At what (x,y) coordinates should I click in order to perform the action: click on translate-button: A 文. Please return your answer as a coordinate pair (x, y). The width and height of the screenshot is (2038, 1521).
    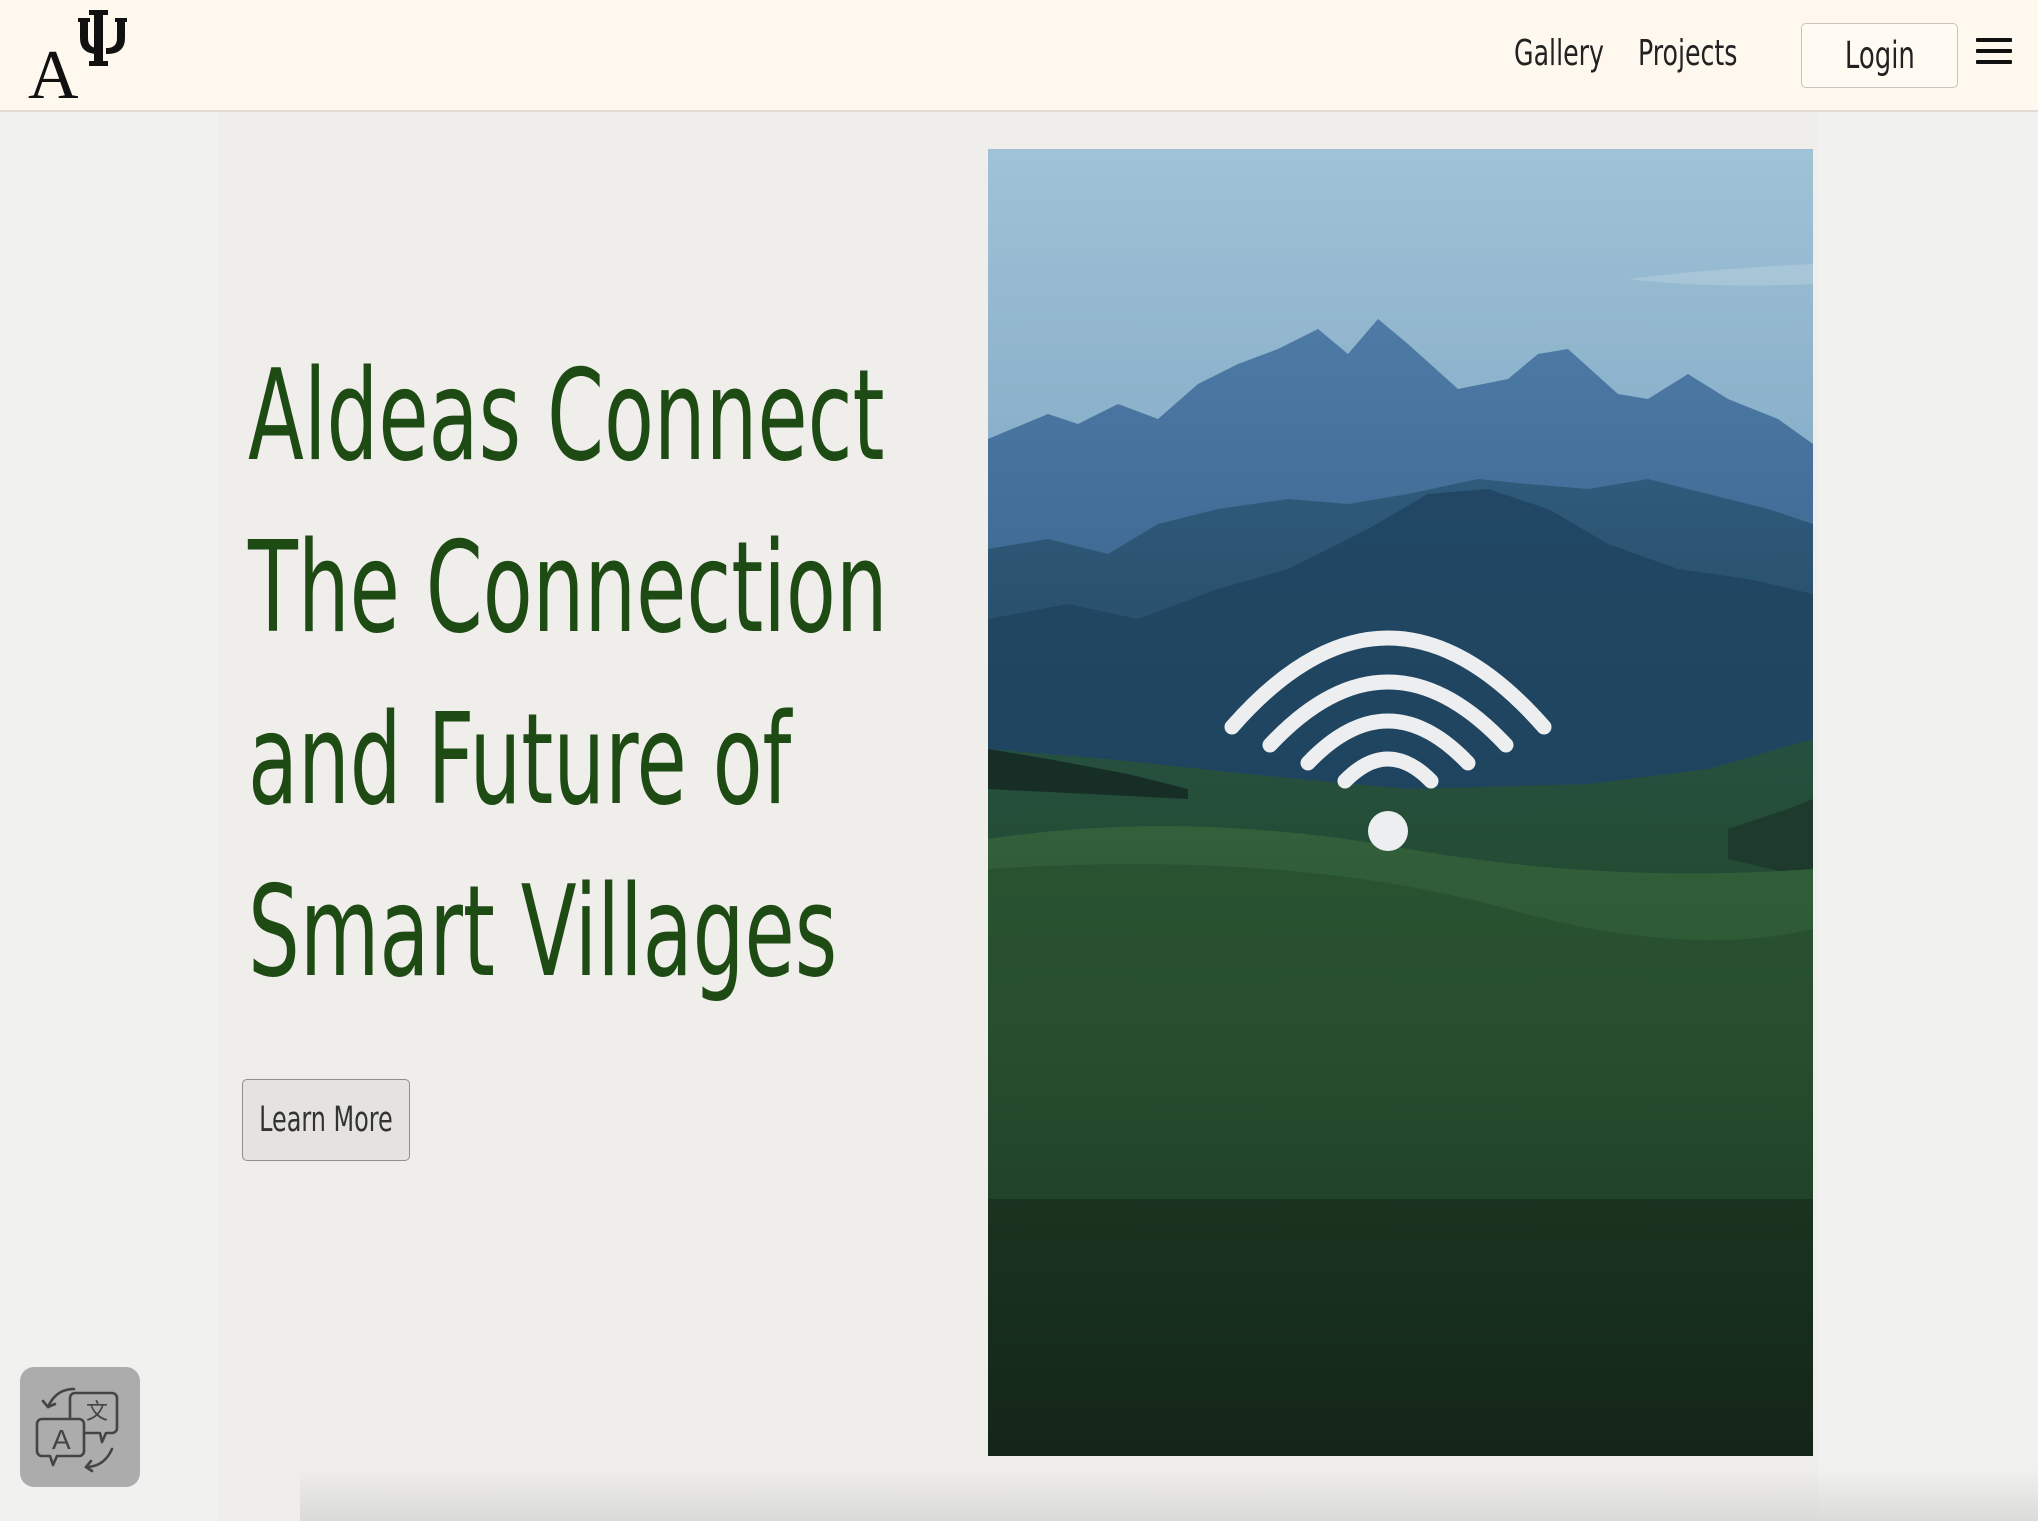
    Looking at the image, I should click on (80, 1427).